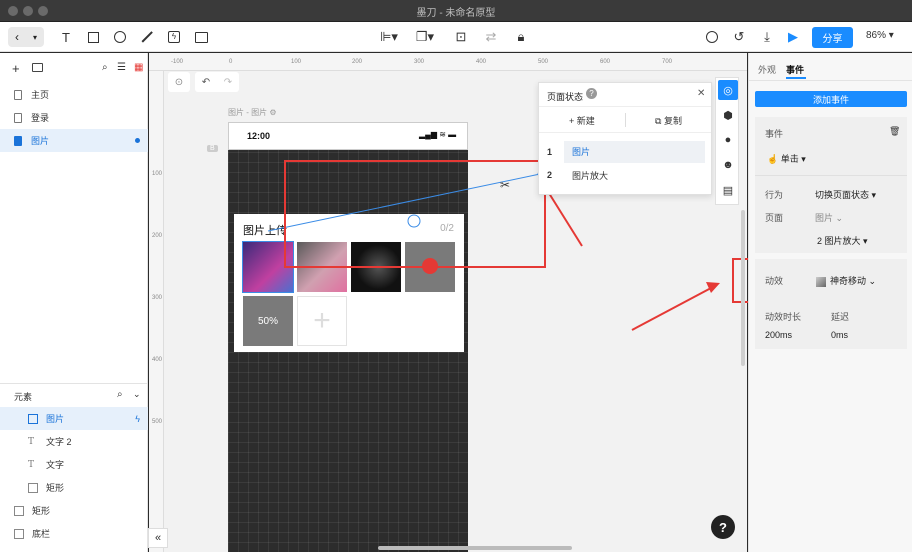  What do you see at coordinates (767, 69) in the screenshot?
I see `tab-appearance: 外观` at bounding box center [767, 69].